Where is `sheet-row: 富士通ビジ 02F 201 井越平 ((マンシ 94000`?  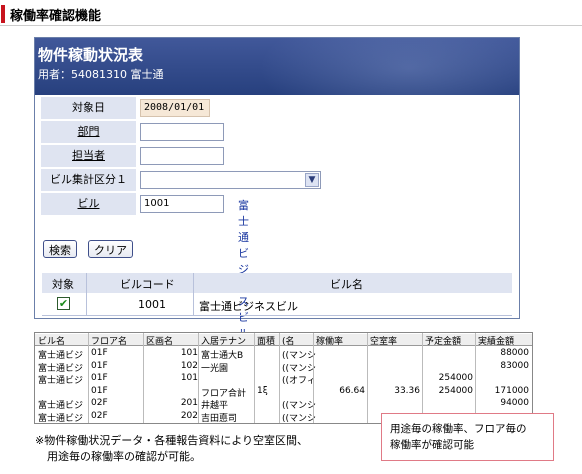
sheet-row: 富士通ビジ 02F 201 井越平 ((マンシ 94000 is located at coordinates (283, 404).